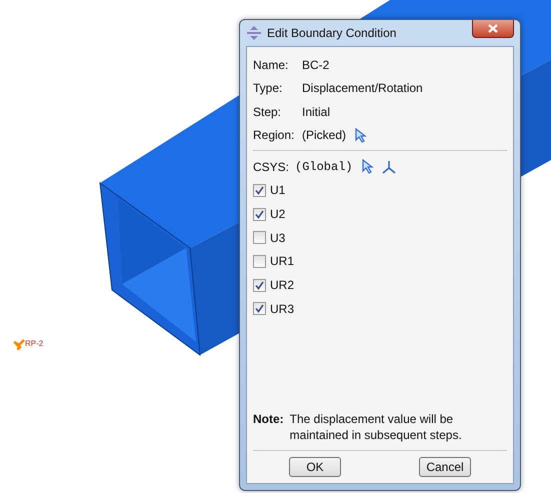 This screenshot has height=493, width=551. What do you see at coordinates (274, 135) in the screenshot?
I see `field-label: Region:` at bounding box center [274, 135].